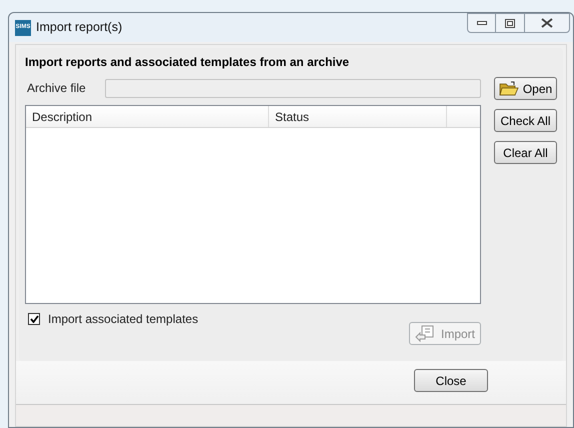 The height and width of the screenshot is (428, 574). What do you see at coordinates (123, 319) in the screenshot?
I see `checkbox-label: Import associated templates` at bounding box center [123, 319].